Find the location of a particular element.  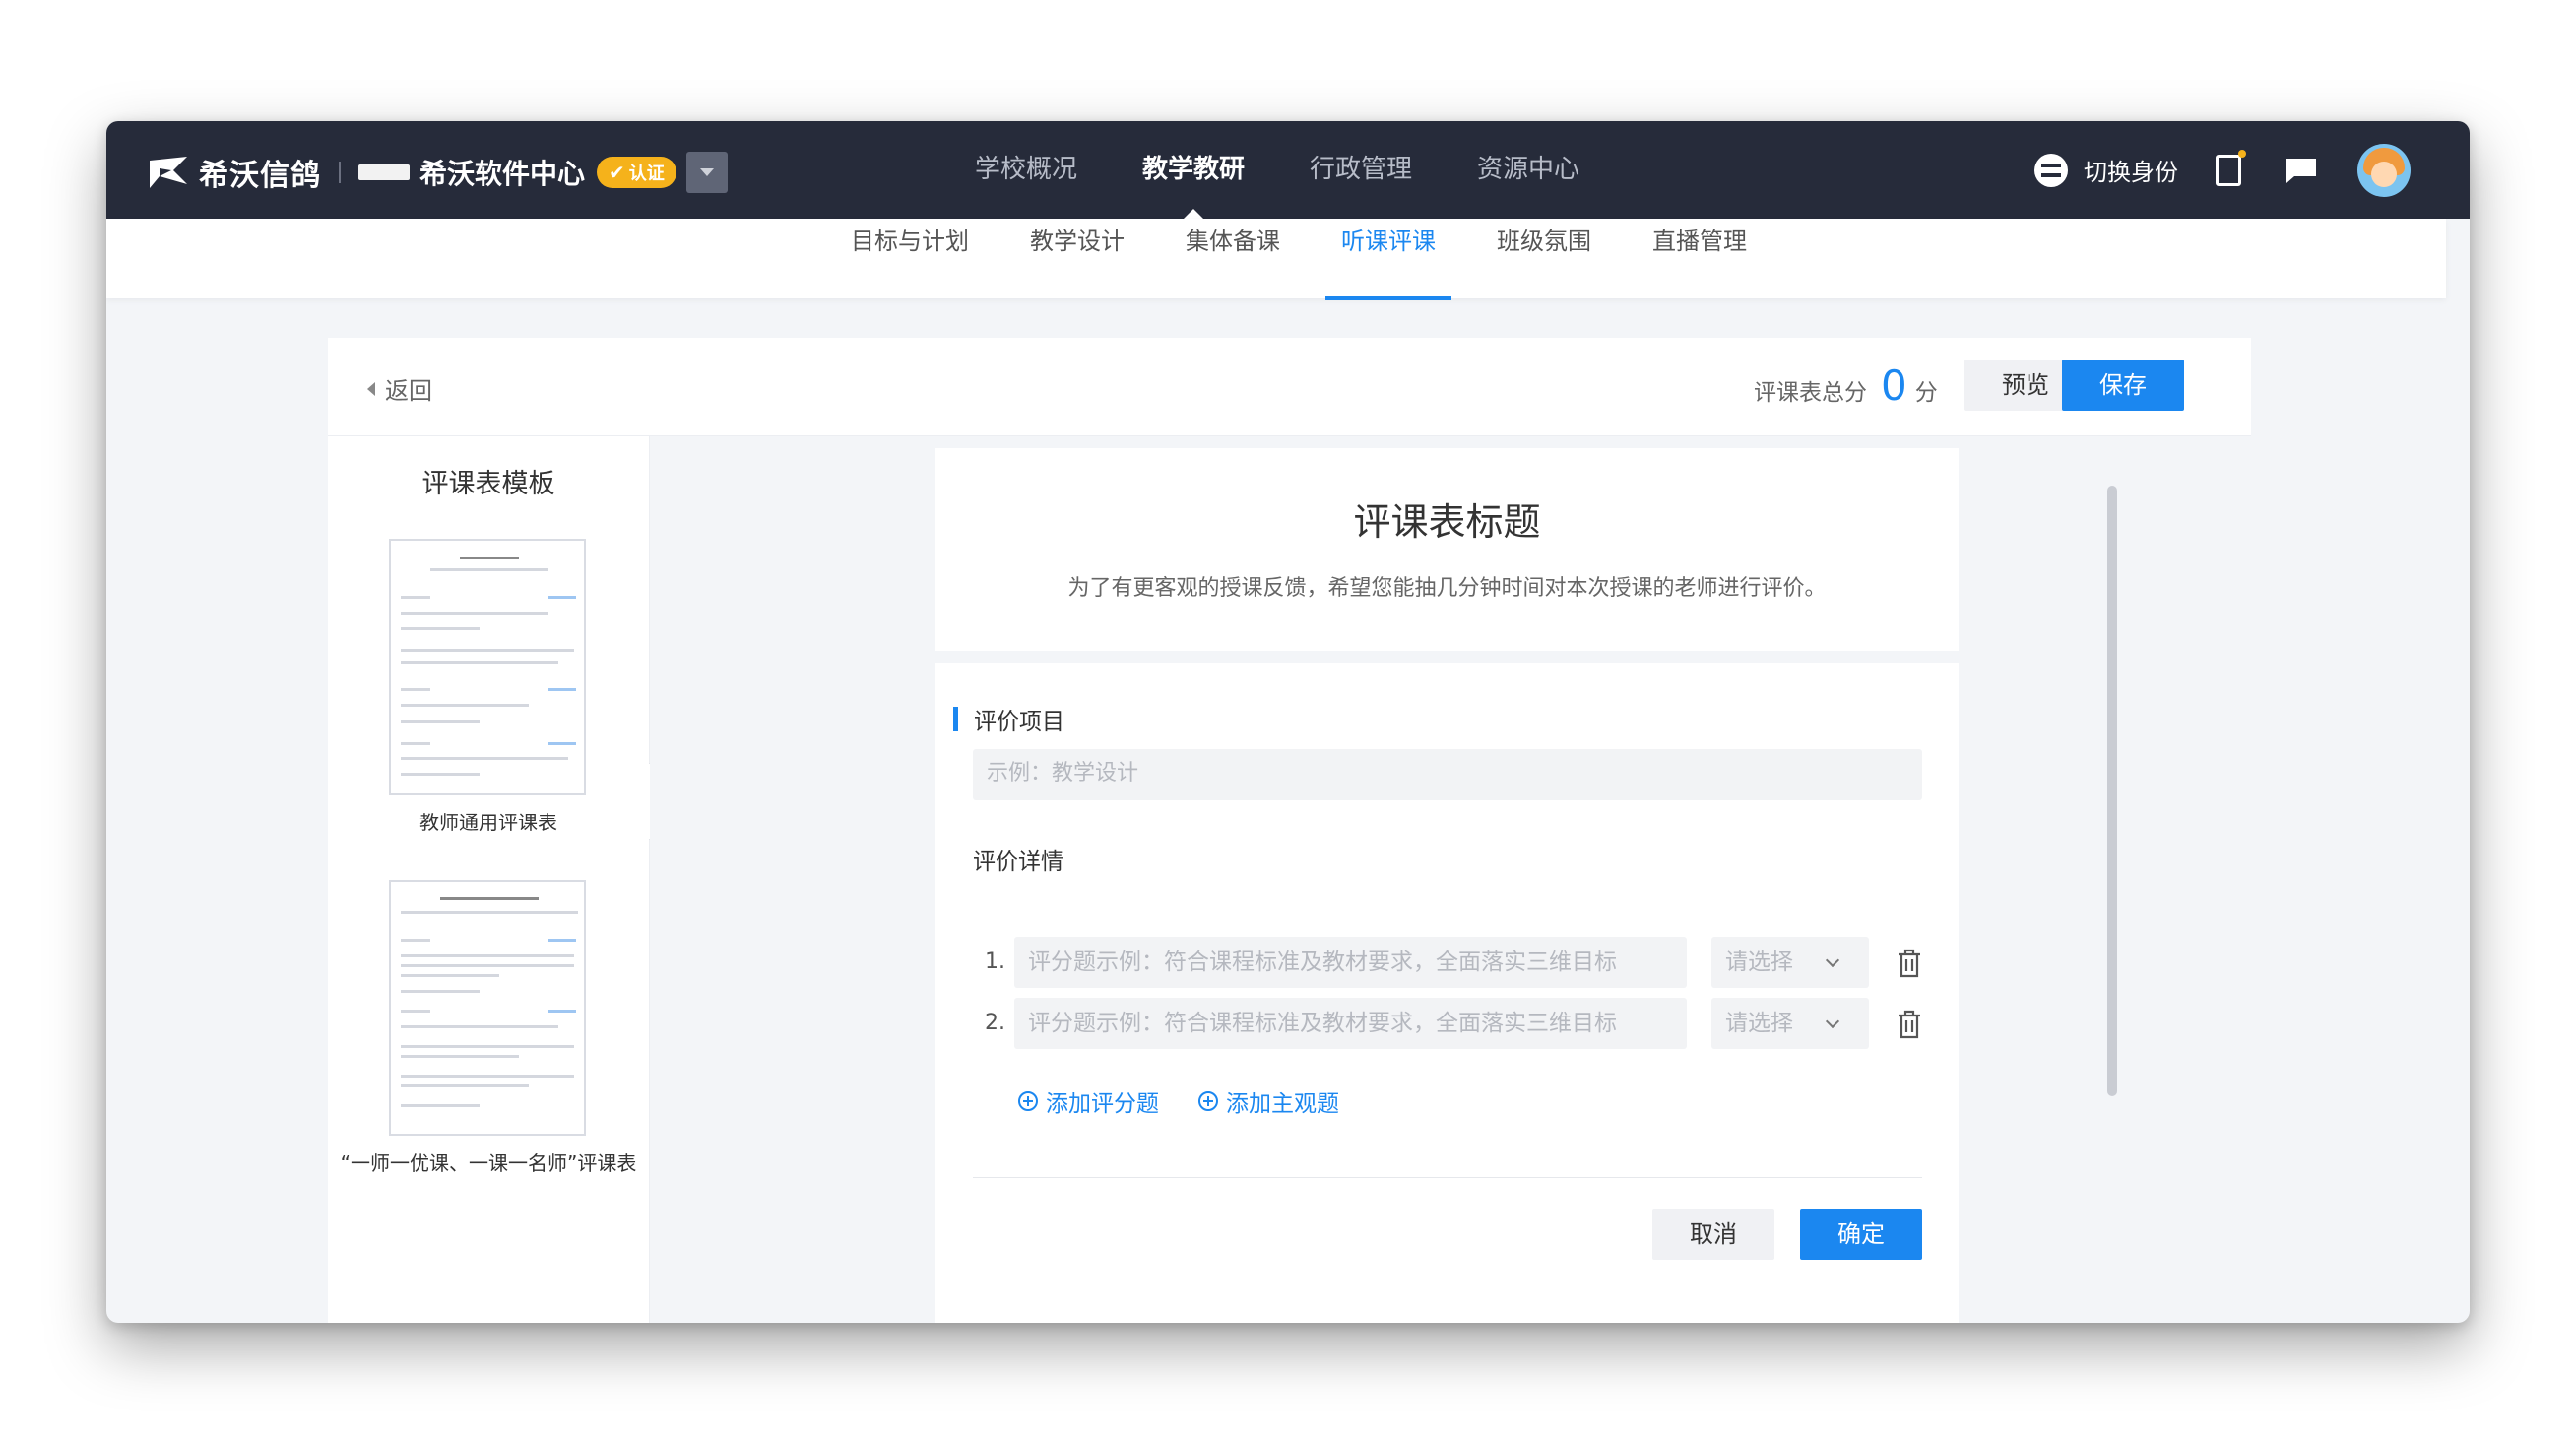

back-label: 返回 is located at coordinates (408, 391).